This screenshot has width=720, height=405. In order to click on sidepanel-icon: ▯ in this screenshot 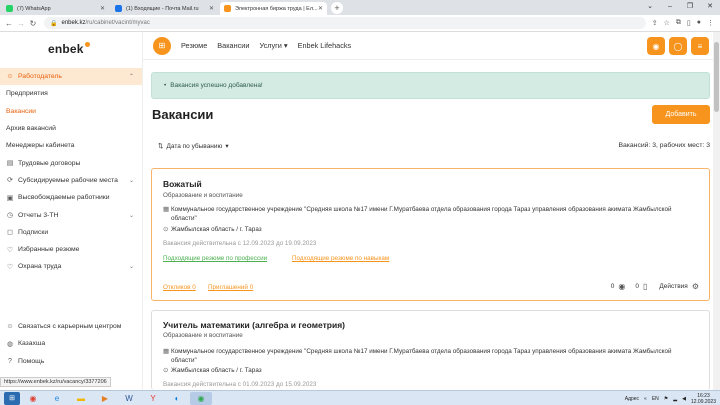, I will do `click(689, 23)`.